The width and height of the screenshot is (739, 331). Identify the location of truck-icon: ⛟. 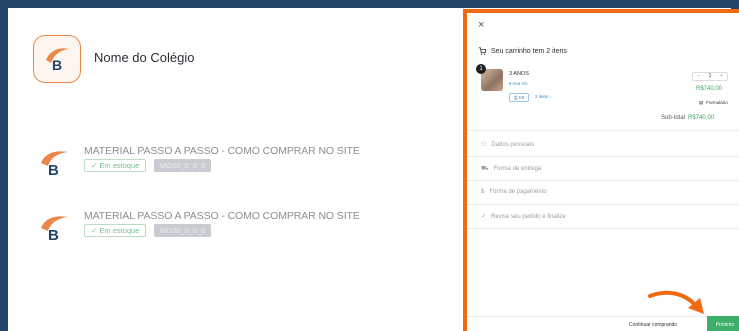
(485, 169).